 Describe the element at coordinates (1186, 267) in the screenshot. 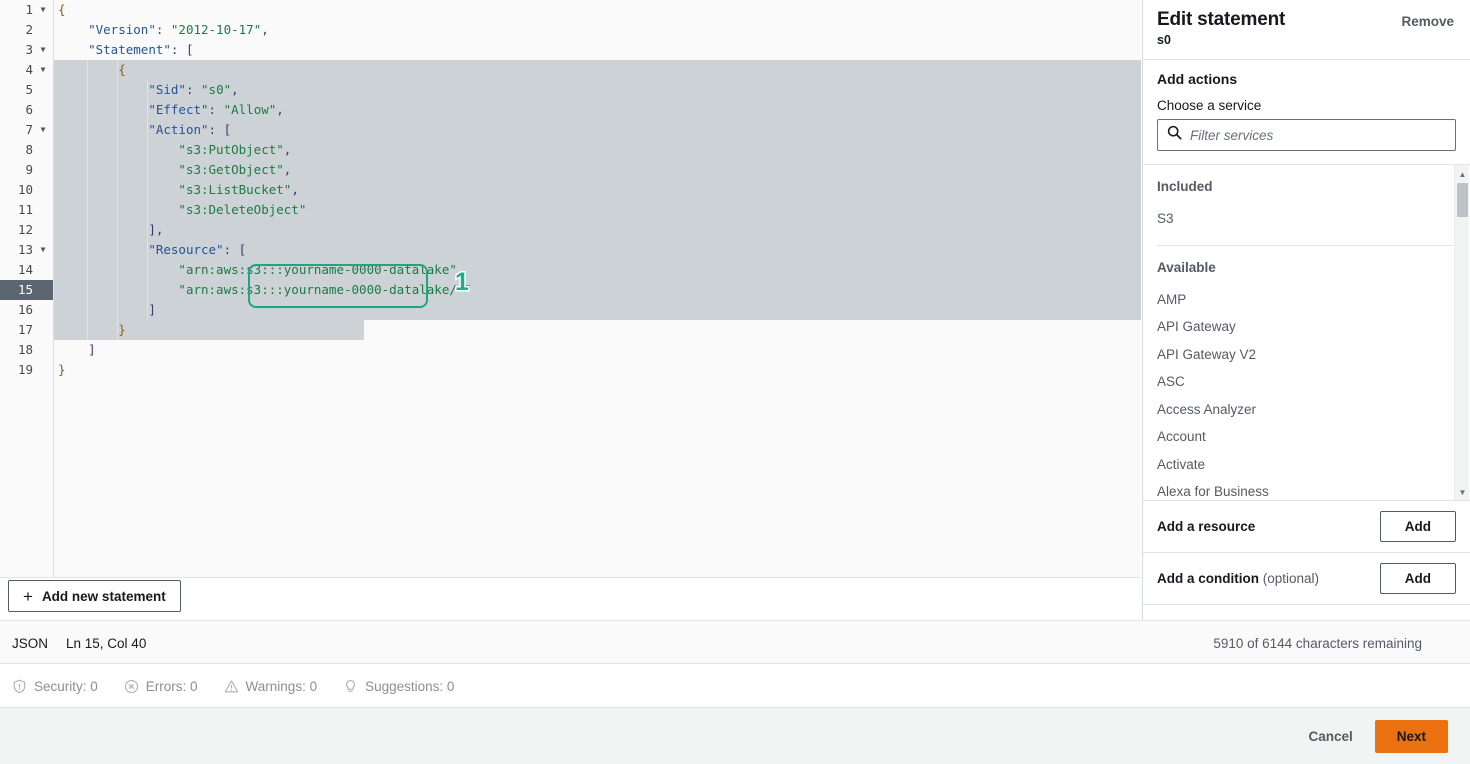

I see `available-header: Available` at that location.